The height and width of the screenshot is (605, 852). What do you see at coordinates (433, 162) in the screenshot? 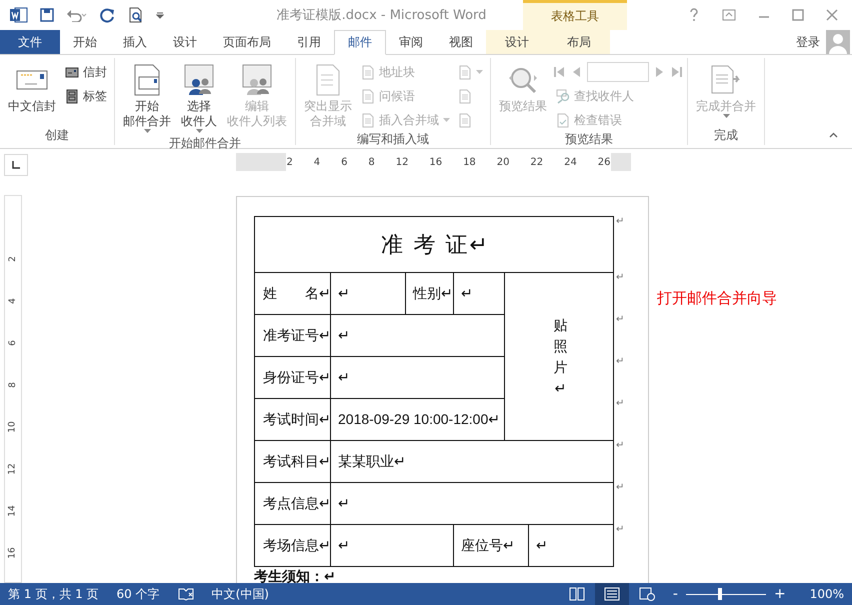
I see `horizontal-ruler: 2 4 6 8 12 16 18 20 22 24 26` at bounding box center [433, 162].